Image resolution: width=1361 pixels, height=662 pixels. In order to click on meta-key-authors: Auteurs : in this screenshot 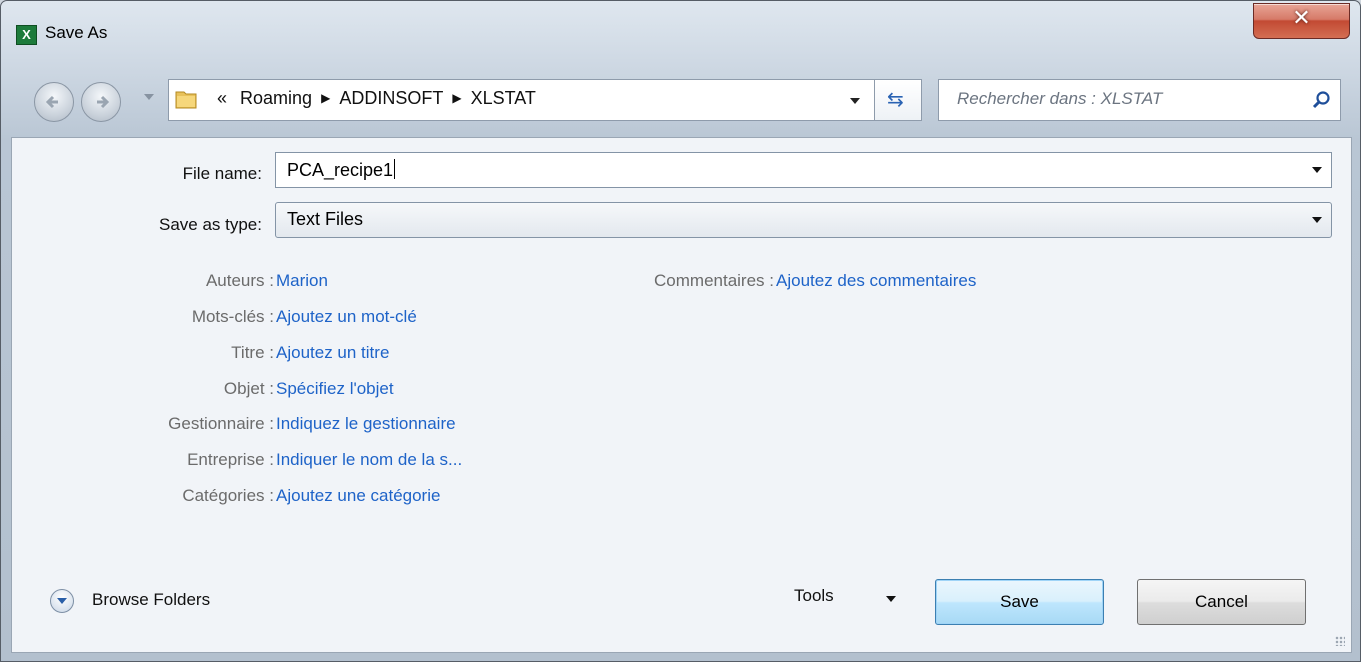, I will do `click(239, 280)`.